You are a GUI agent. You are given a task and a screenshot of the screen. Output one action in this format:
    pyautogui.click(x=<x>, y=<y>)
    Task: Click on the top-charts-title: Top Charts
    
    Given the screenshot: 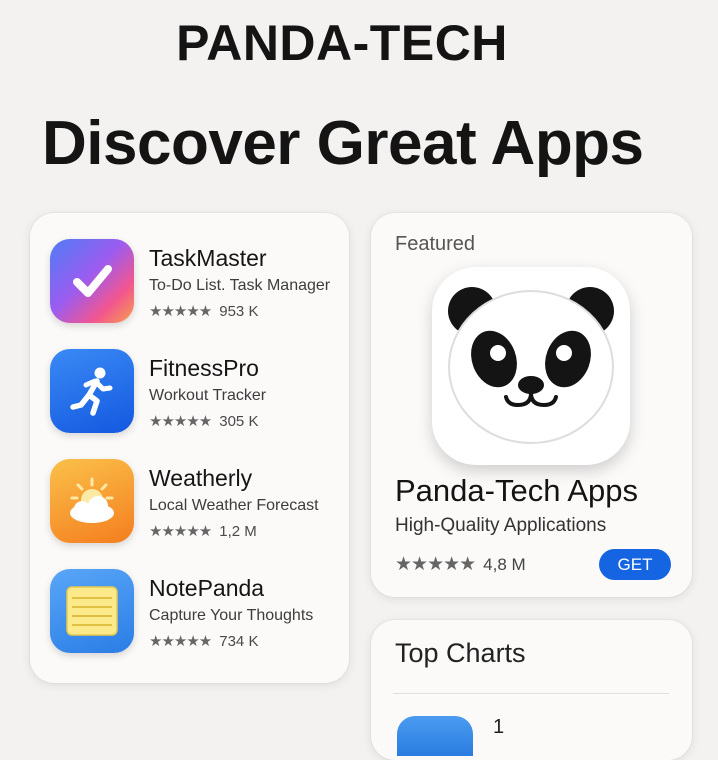 What is the action you would take?
    pyautogui.click(x=460, y=653)
    